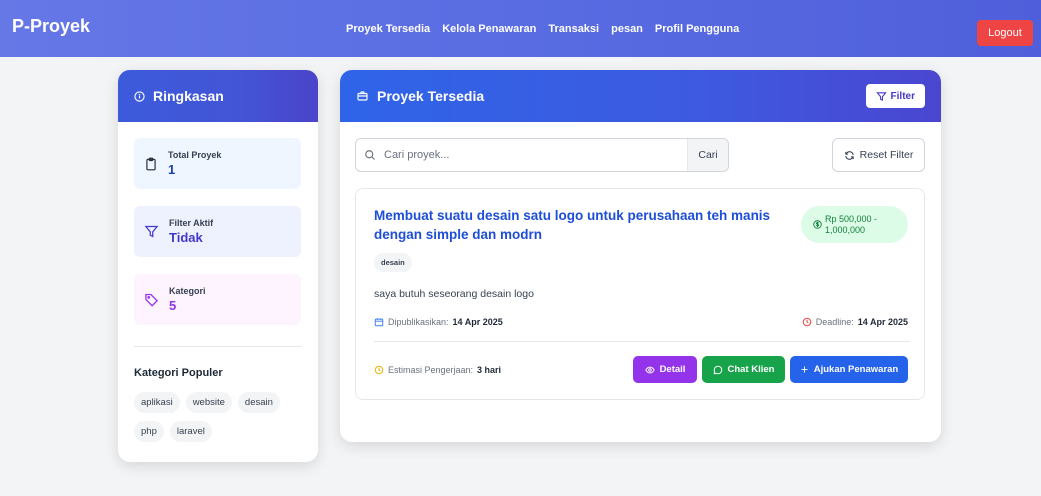  What do you see at coordinates (379, 322) in the screenshot?
I see `calendar-icon` at bounding box center [379, 322].